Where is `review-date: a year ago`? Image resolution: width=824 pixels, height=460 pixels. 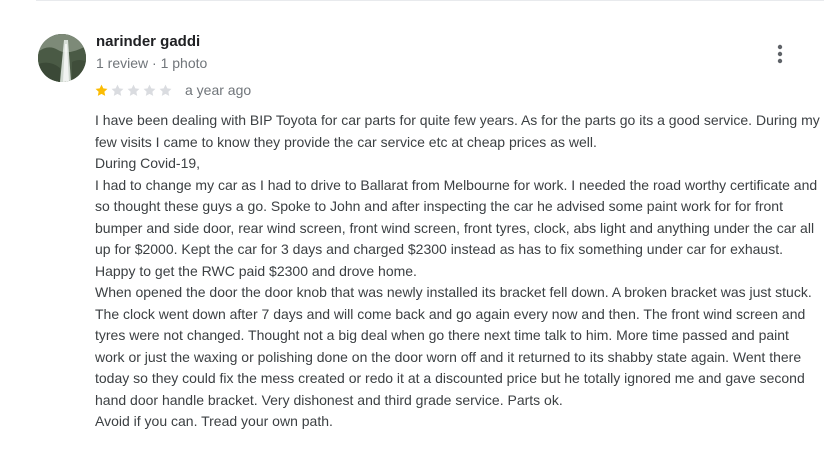
review-date: a year ago is located at coordinates (218, 90).